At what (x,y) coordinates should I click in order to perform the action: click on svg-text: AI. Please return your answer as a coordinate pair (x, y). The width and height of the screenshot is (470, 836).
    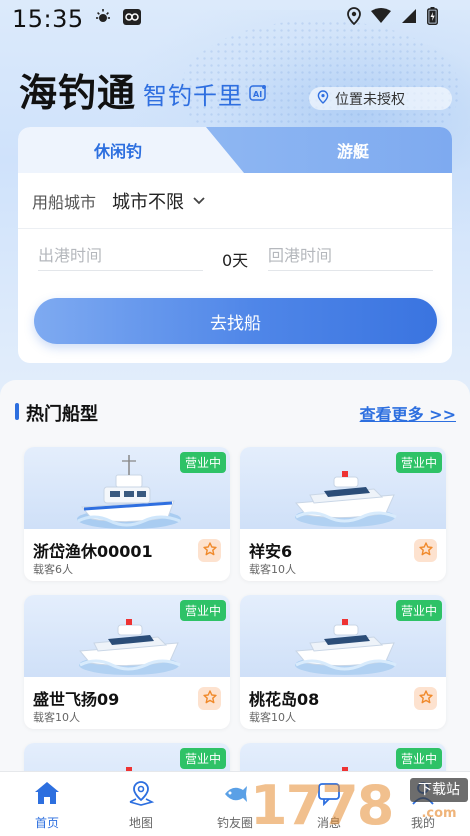
    Looking at the image, I should click on (257, 94).